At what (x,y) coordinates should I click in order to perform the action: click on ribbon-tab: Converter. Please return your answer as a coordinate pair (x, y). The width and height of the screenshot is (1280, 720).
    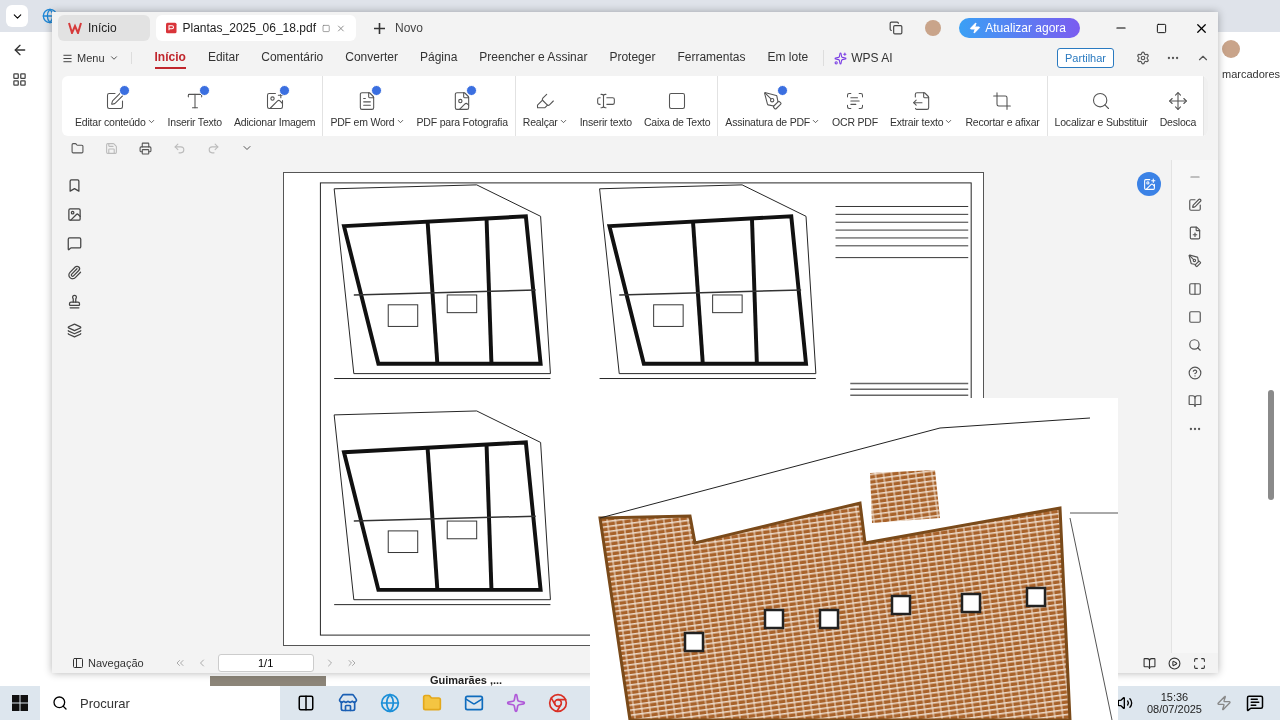
    Looking at the image, I should click on (371, 58).